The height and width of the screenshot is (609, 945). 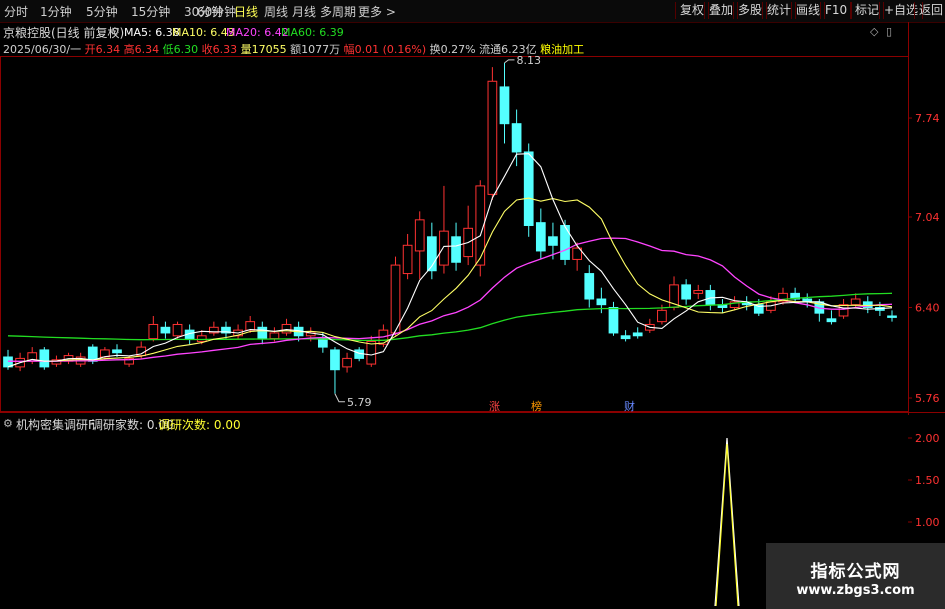 What do you see at coordinates (927, 480) in the screenshot?
I see `indicator-tick-label: 1.50` at bounding box center [927, 480].